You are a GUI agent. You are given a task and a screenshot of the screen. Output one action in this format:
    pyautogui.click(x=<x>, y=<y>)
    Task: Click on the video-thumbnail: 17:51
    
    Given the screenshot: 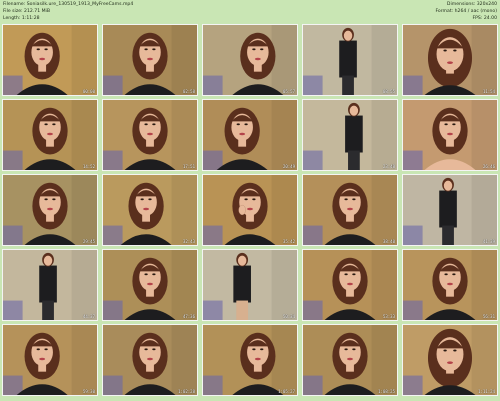 What is the action you would take?
    pyautogui.click(x=150, y=135)
    